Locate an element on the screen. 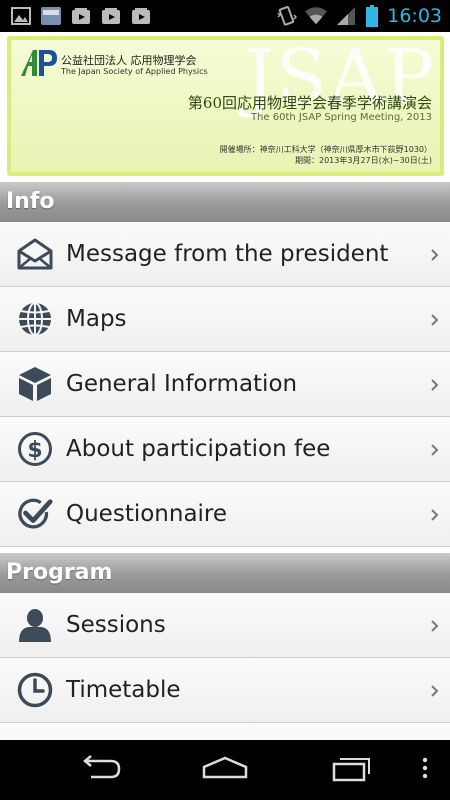 Image resolution: width=450 pixels, height=800 pixels. section-header-info: Info is located at coordinates (225, 202).